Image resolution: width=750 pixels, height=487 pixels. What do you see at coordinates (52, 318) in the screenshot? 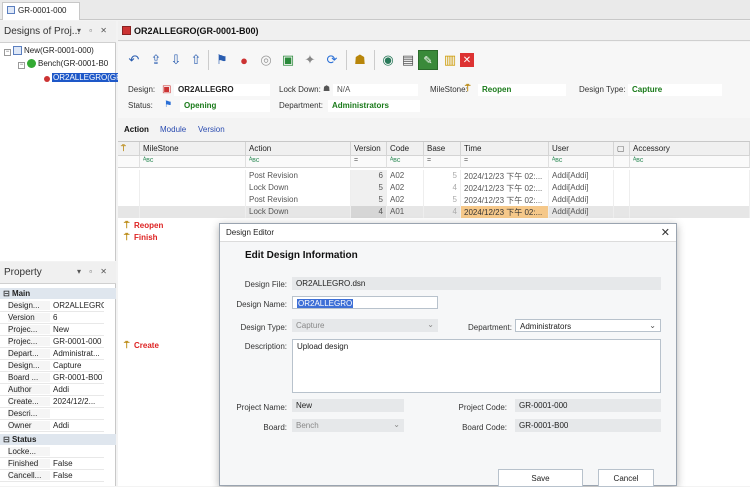
I see `property-row: Version 6` at bounding box center [52, 318].